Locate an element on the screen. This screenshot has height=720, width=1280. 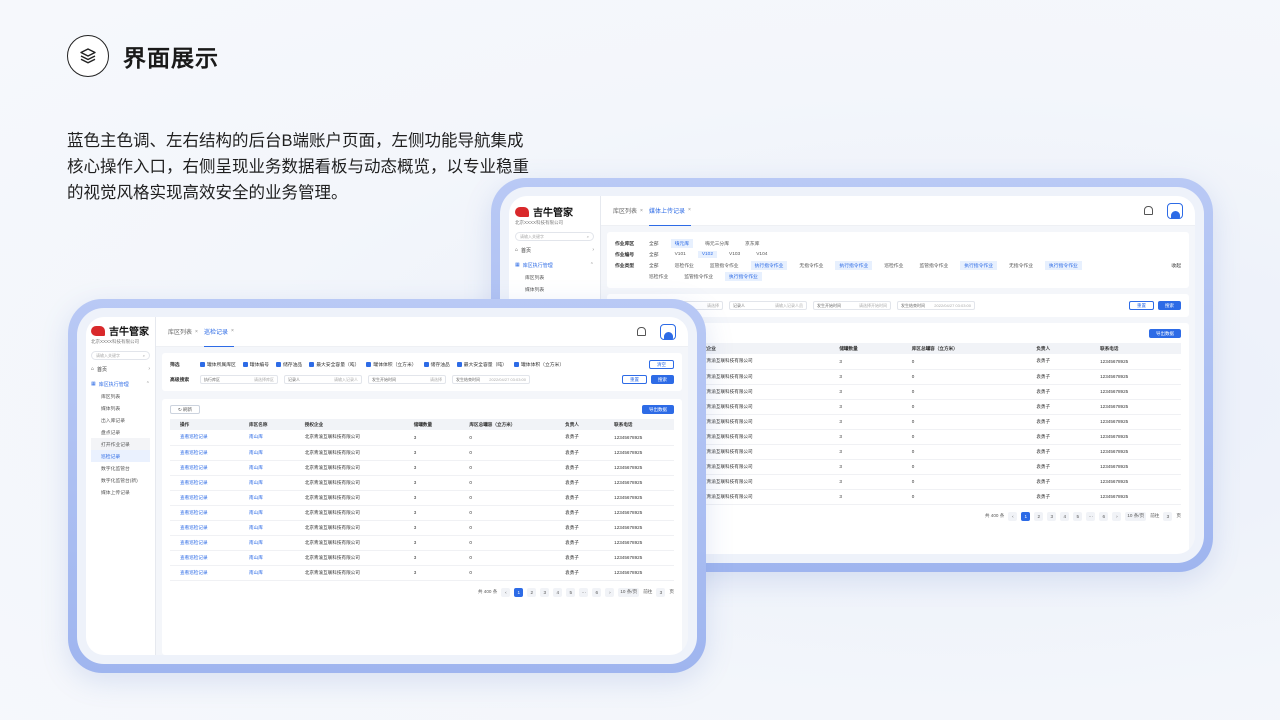
filter-option: V104 is located at coordinates (761, 254).